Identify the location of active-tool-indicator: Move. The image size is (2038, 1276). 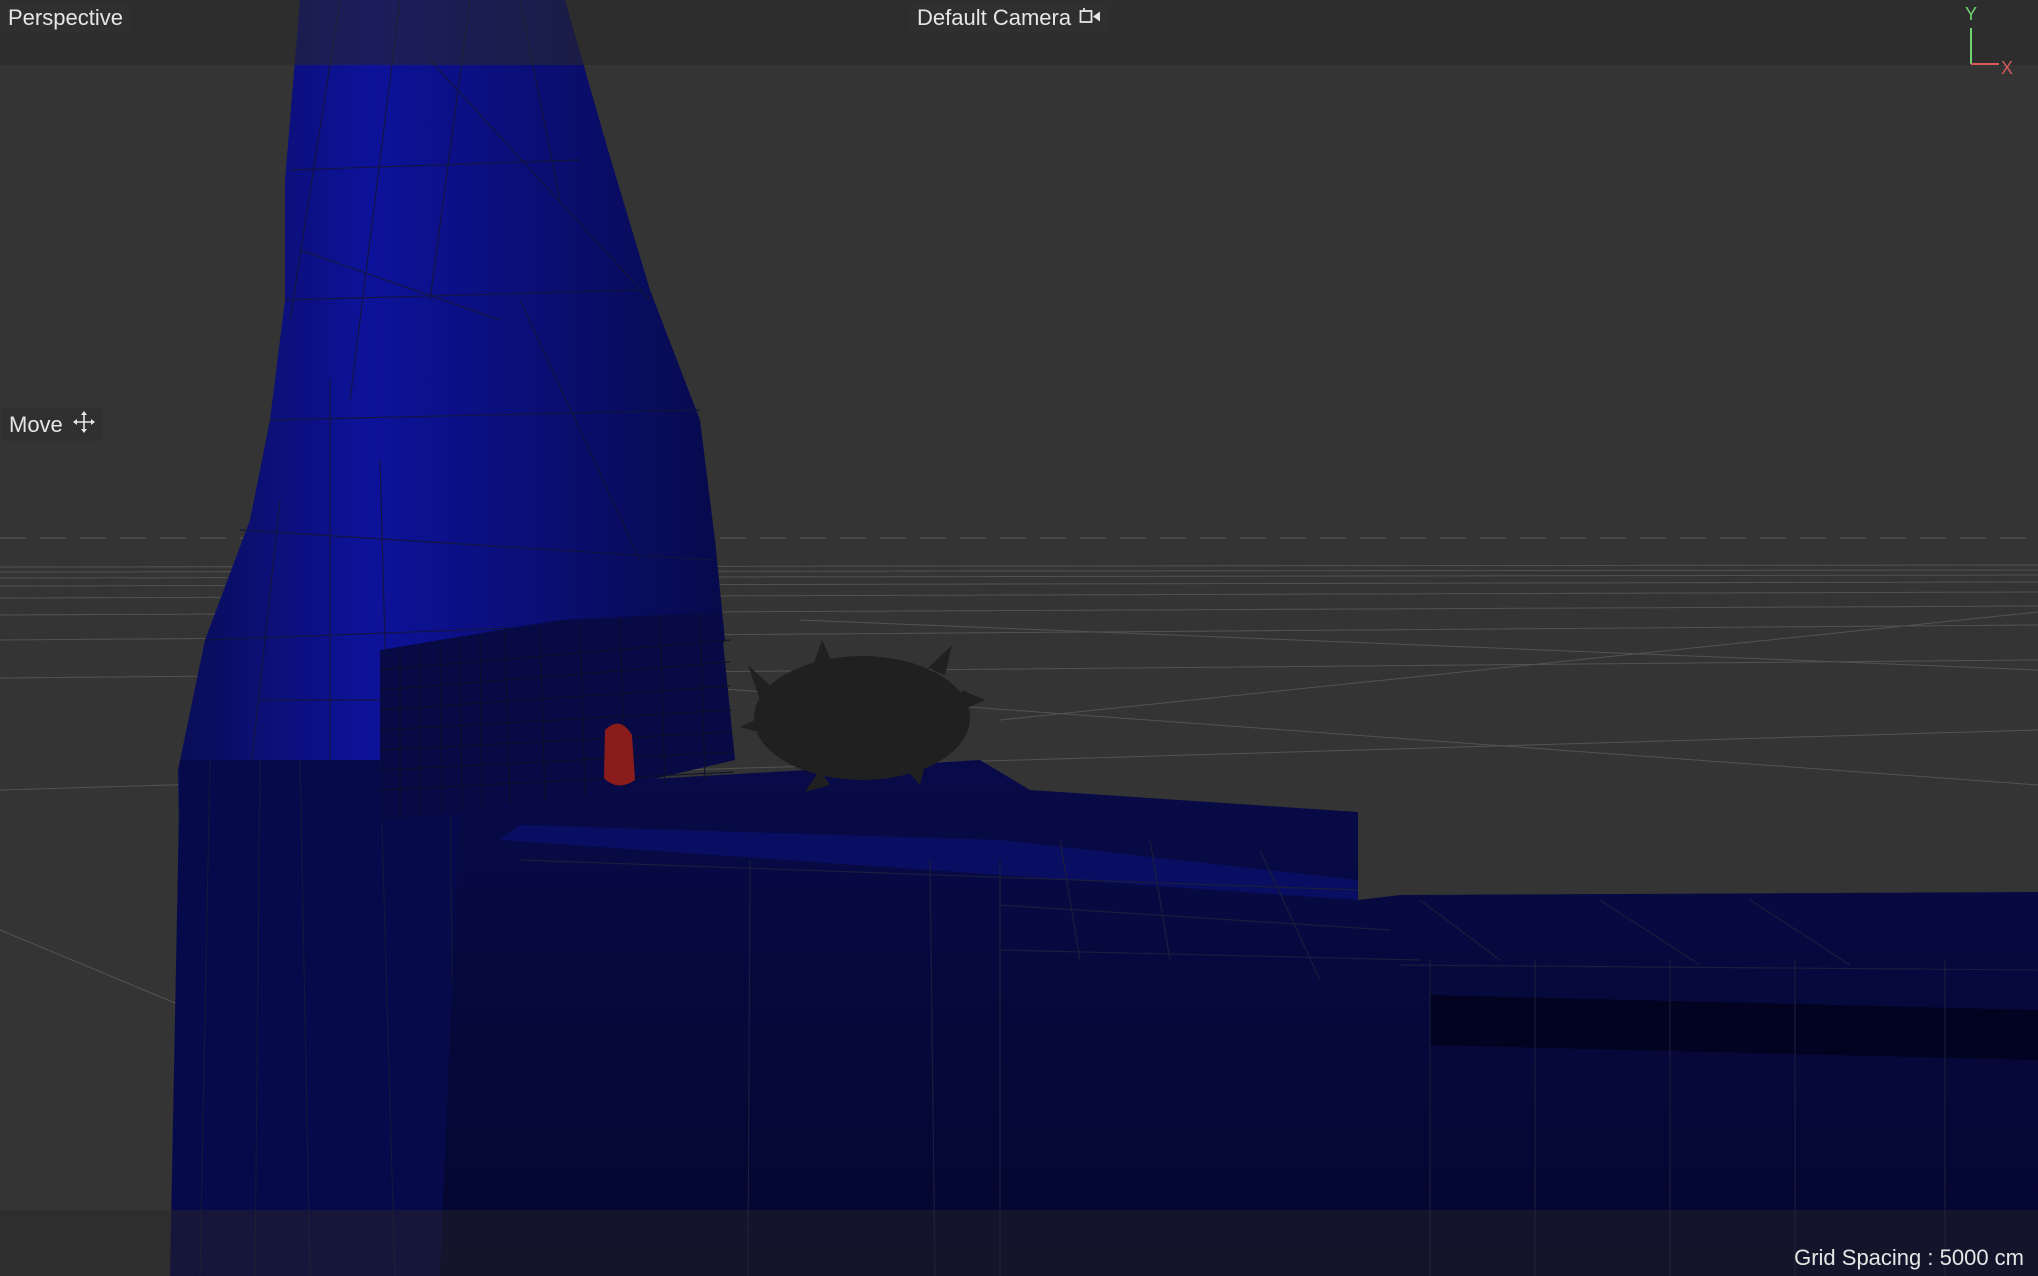
(52, 424).